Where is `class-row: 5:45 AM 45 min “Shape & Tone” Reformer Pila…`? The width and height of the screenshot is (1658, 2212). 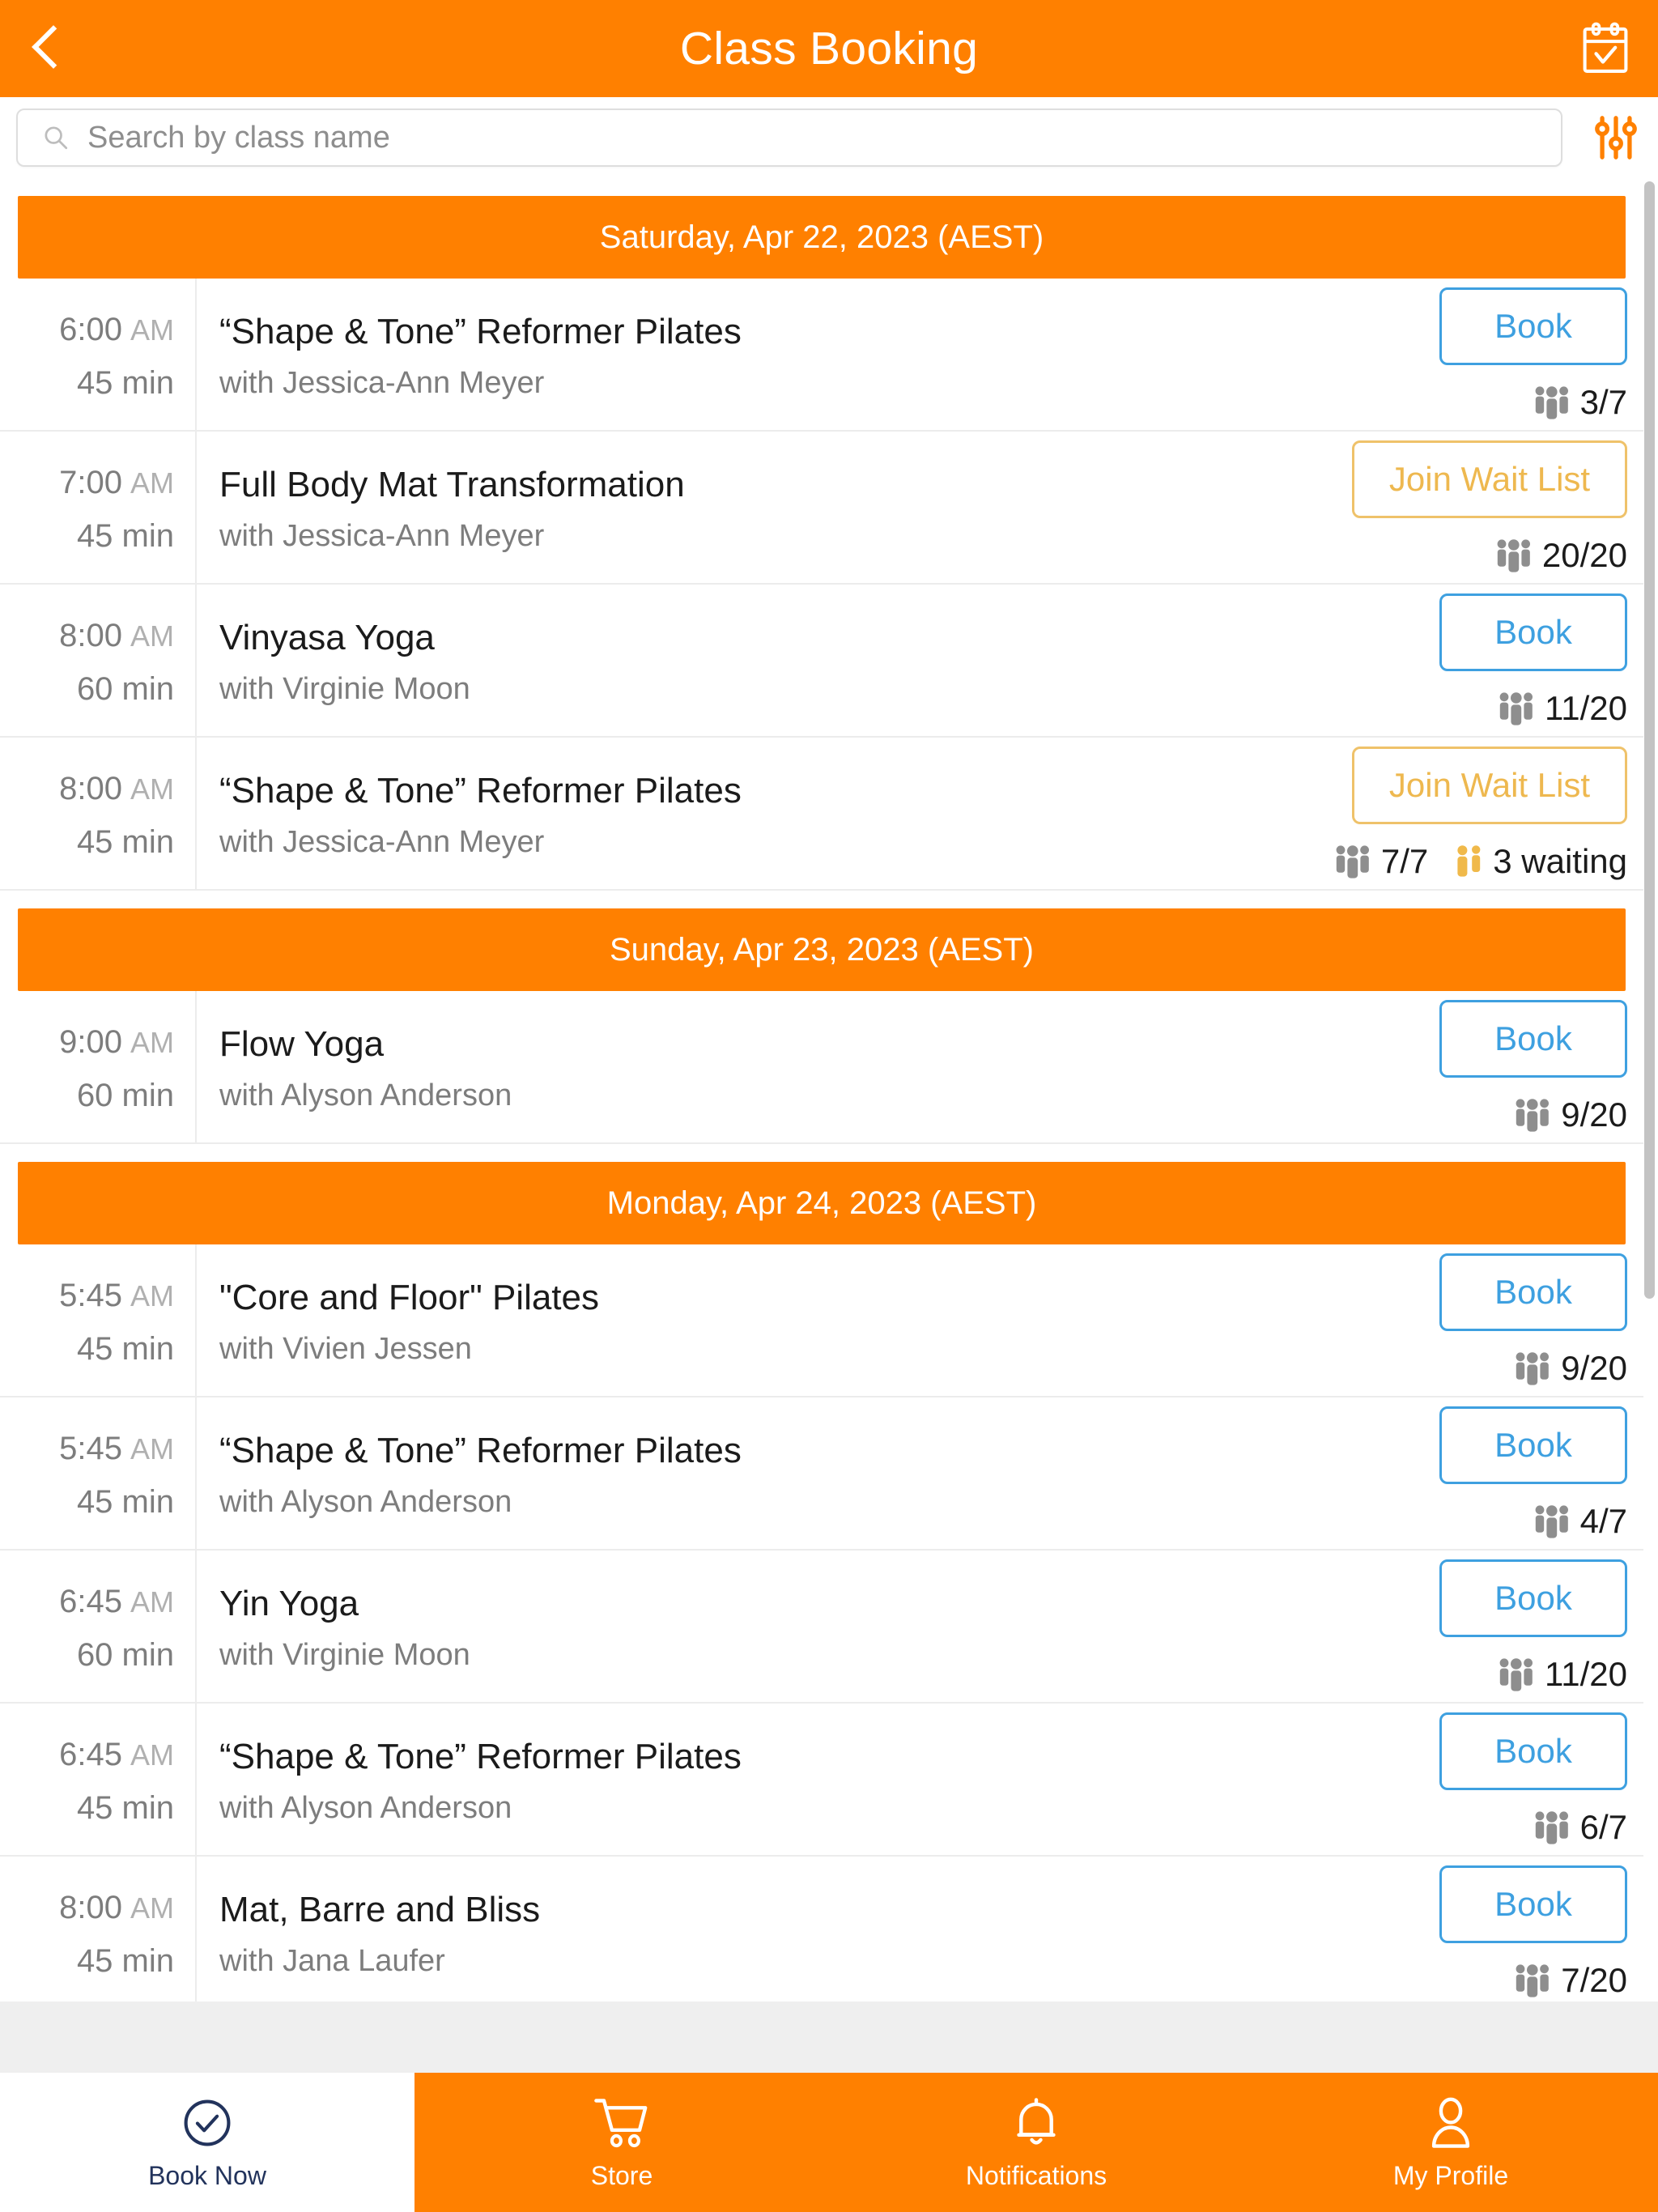 class-row: 5:45 AM 45 min “Shape & Tone” Reformer Pila… is located at coordinates (821, 1474).